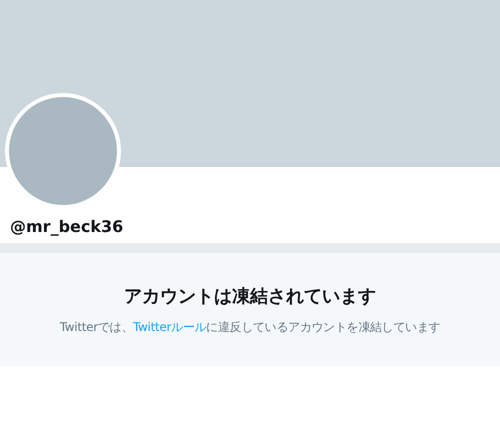  I want to click on notice-text: Twitterでは、Twitterルールに違反しているアカウントを凍結しています, so click(250, 327).